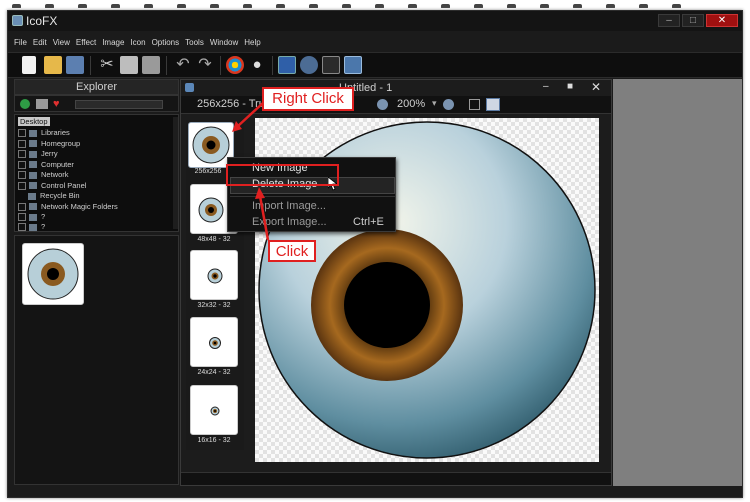 The width and height of the screenshot is (750, 502). I want to click on annotation-arrows, so click(251, 171).